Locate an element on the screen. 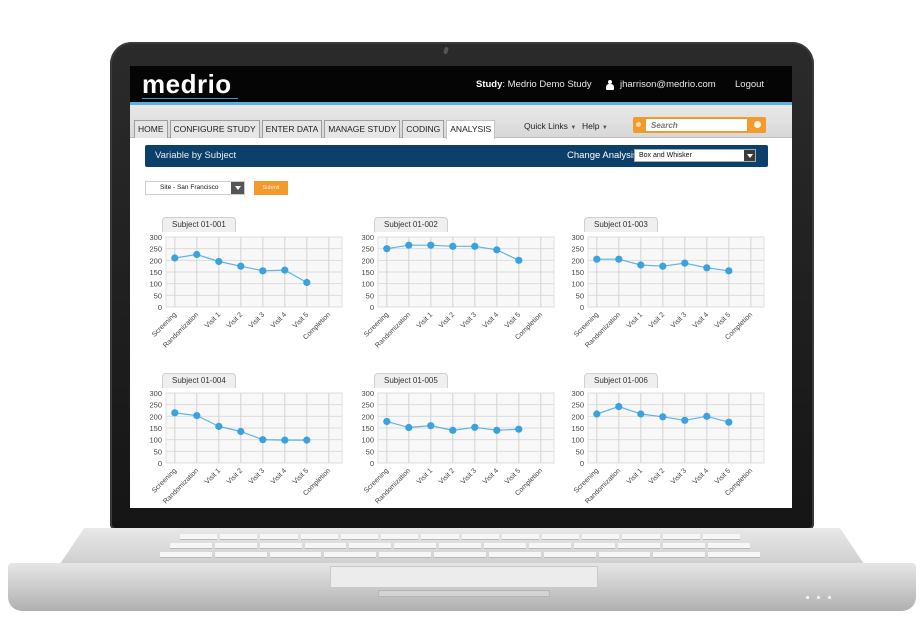 The height and width of the screenshot is (619, 924). analysis-type-select: Box and Whisker is located at coordinates (695, 155).